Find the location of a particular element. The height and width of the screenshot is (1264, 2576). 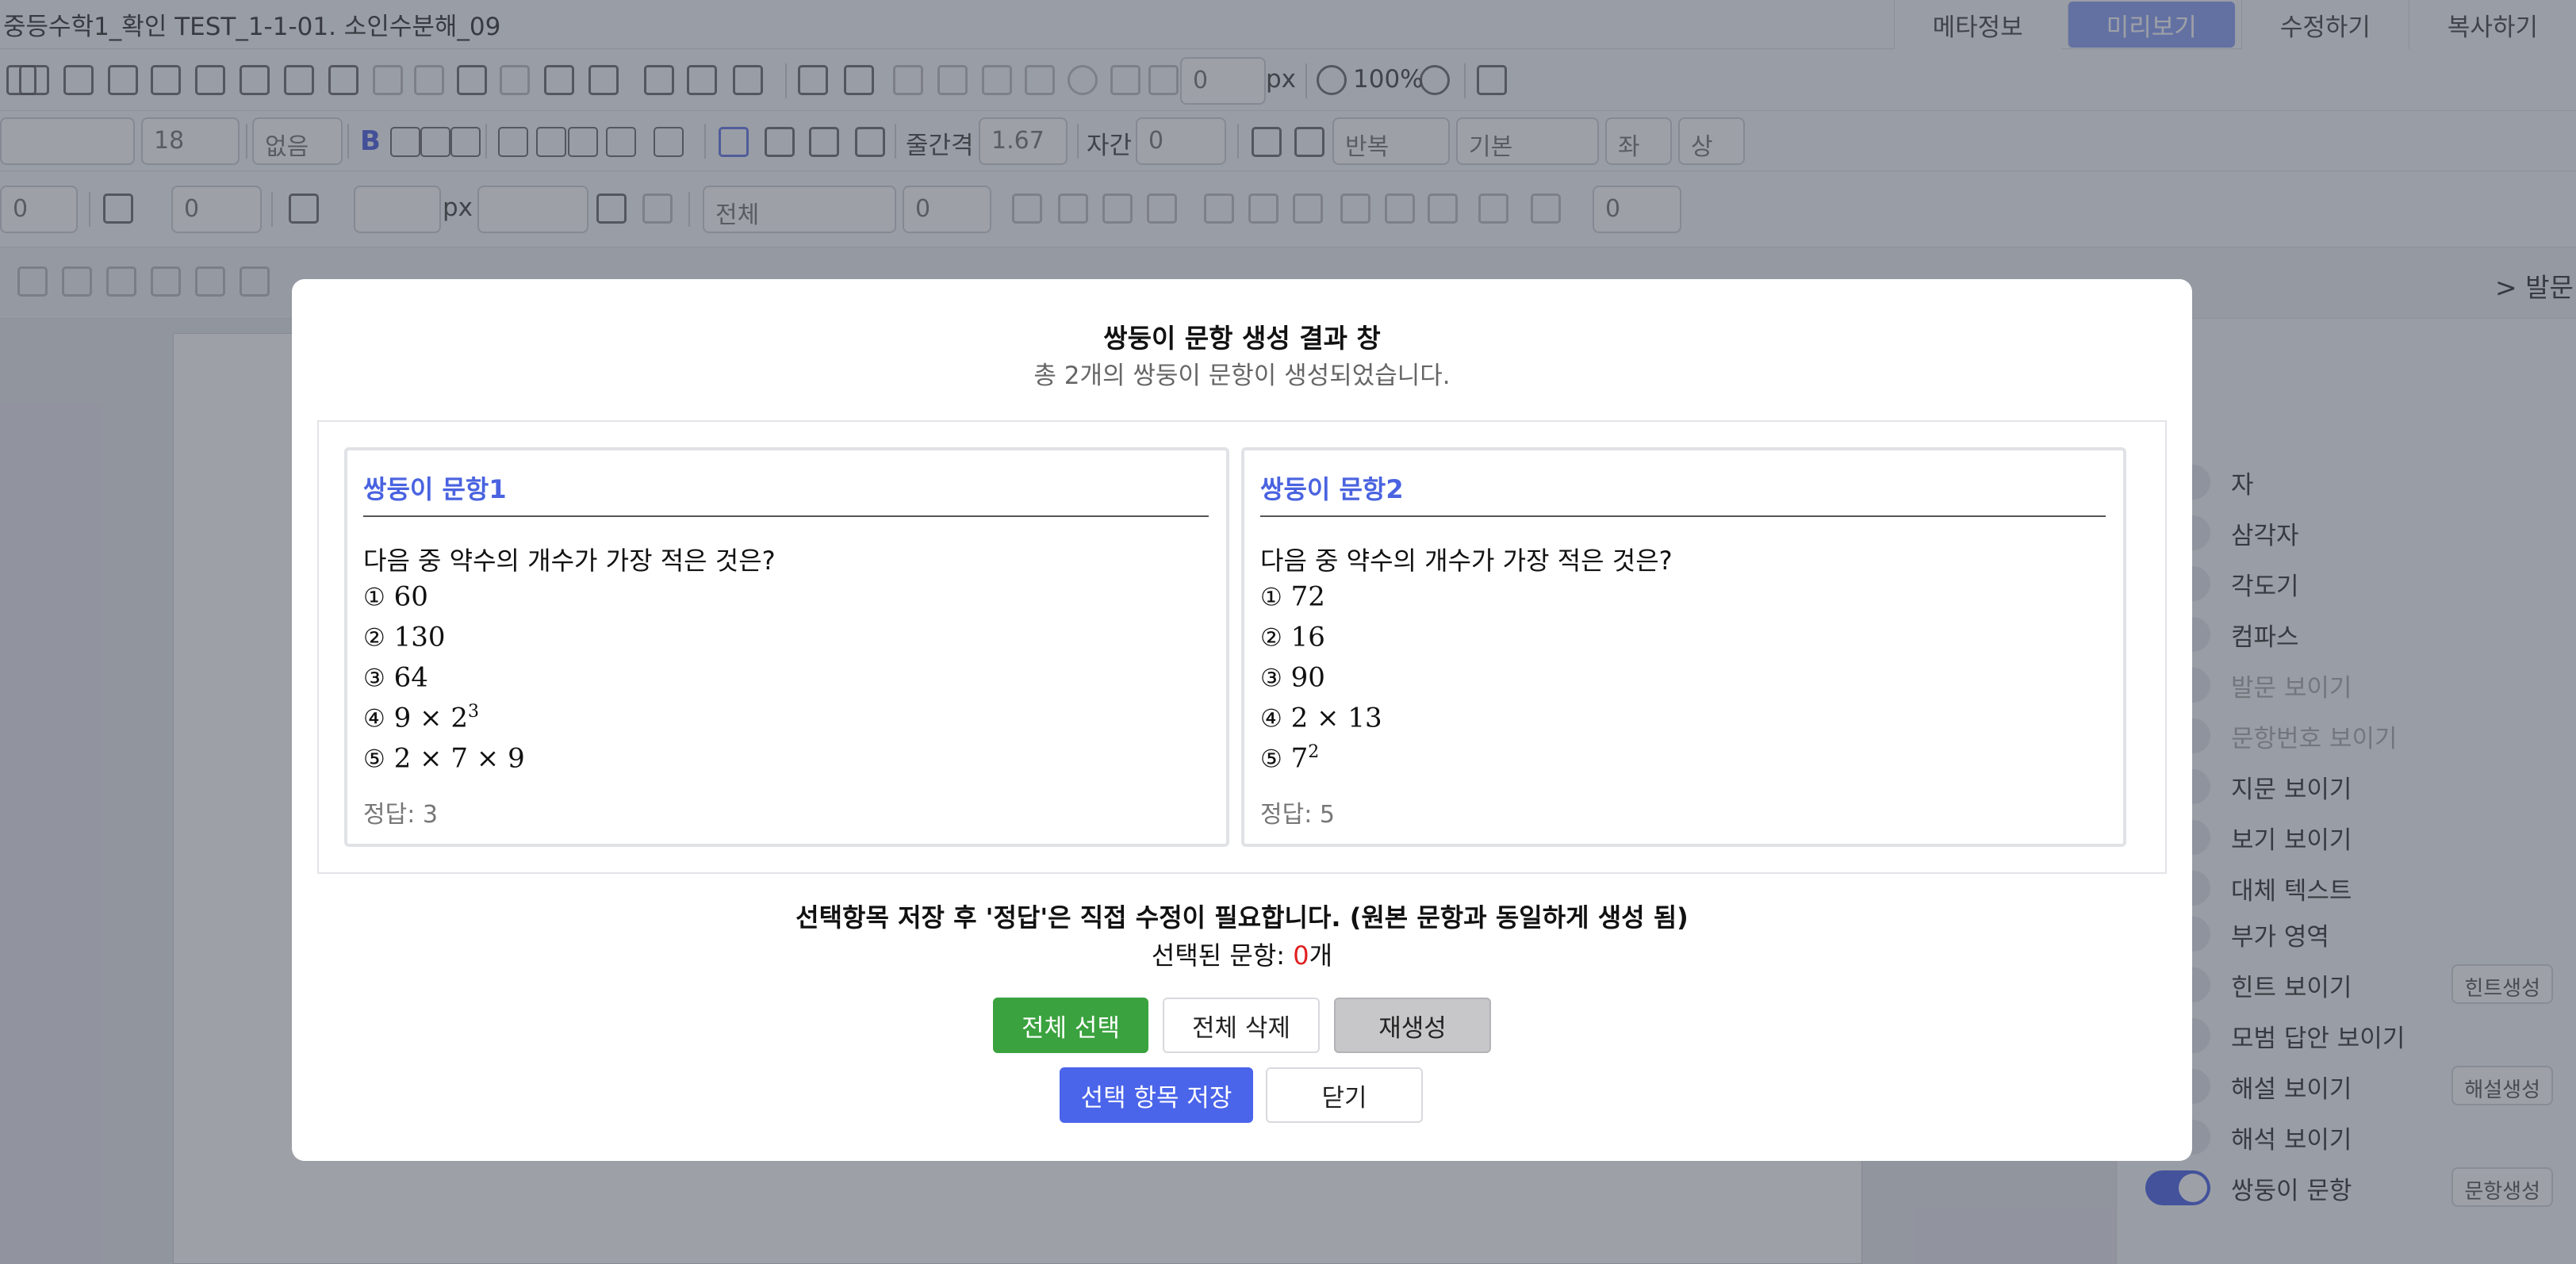

dialog-title: 쌍둥이 문항 생성 결과 창 is located at coordinates (1242, 338).